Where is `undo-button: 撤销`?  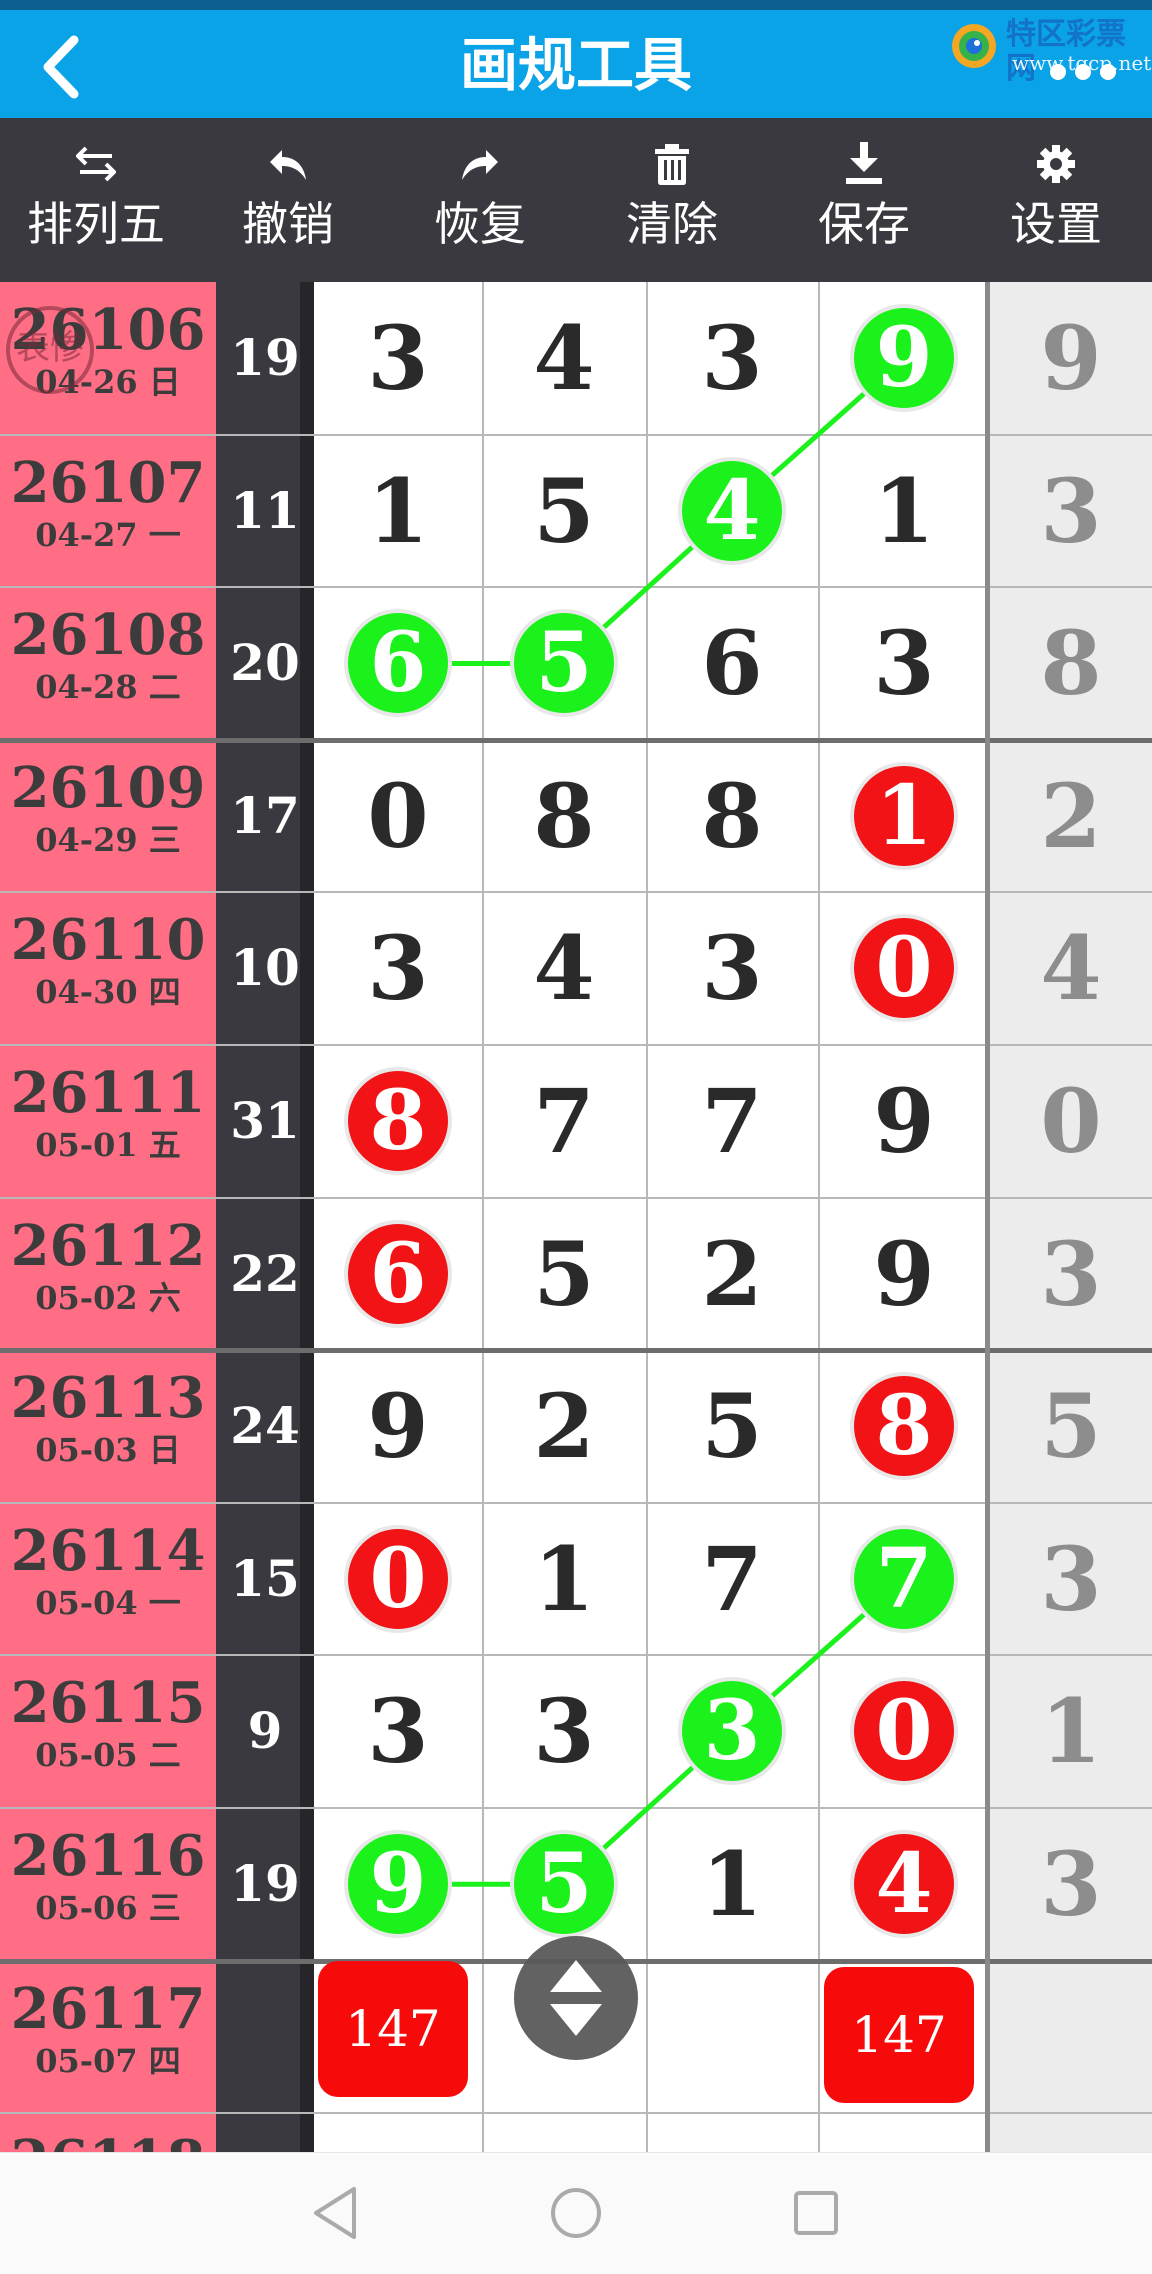 undo-button: 撤销 is located at coordinates (288, 200).